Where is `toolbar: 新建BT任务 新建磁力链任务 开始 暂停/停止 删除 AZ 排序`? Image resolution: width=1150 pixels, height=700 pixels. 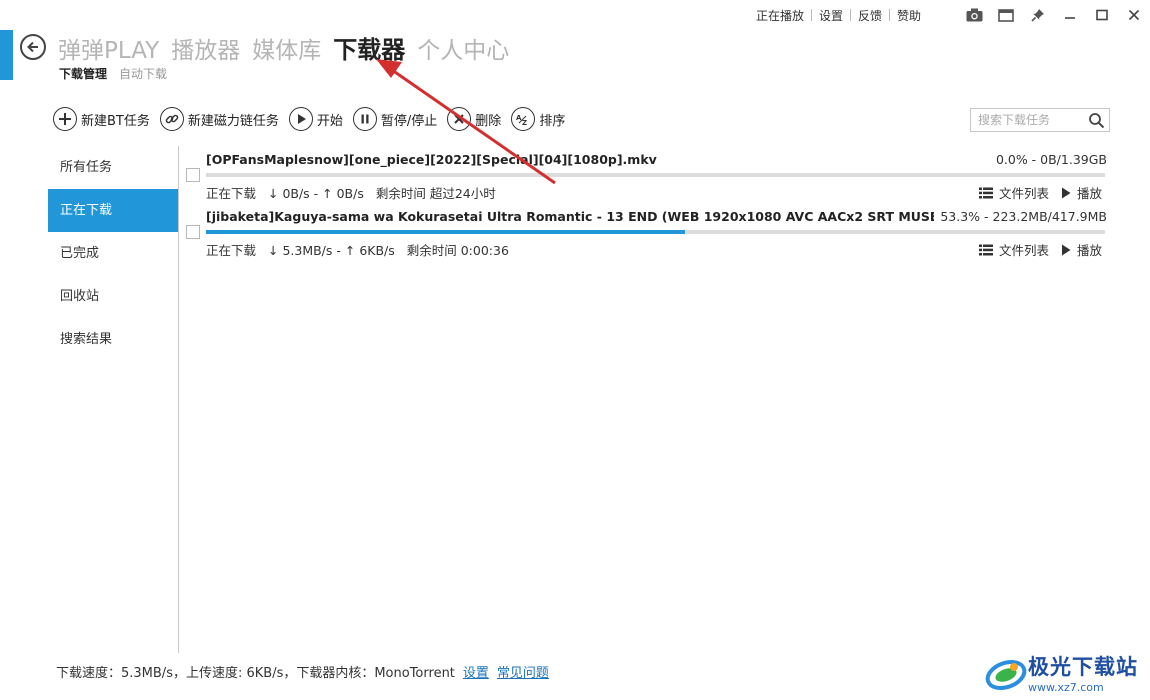 toolbar: 新建BT任务 新建磁力链任务 开始 暂停/停止 删除 AZ 排序 is located at coordinates (314, 119).